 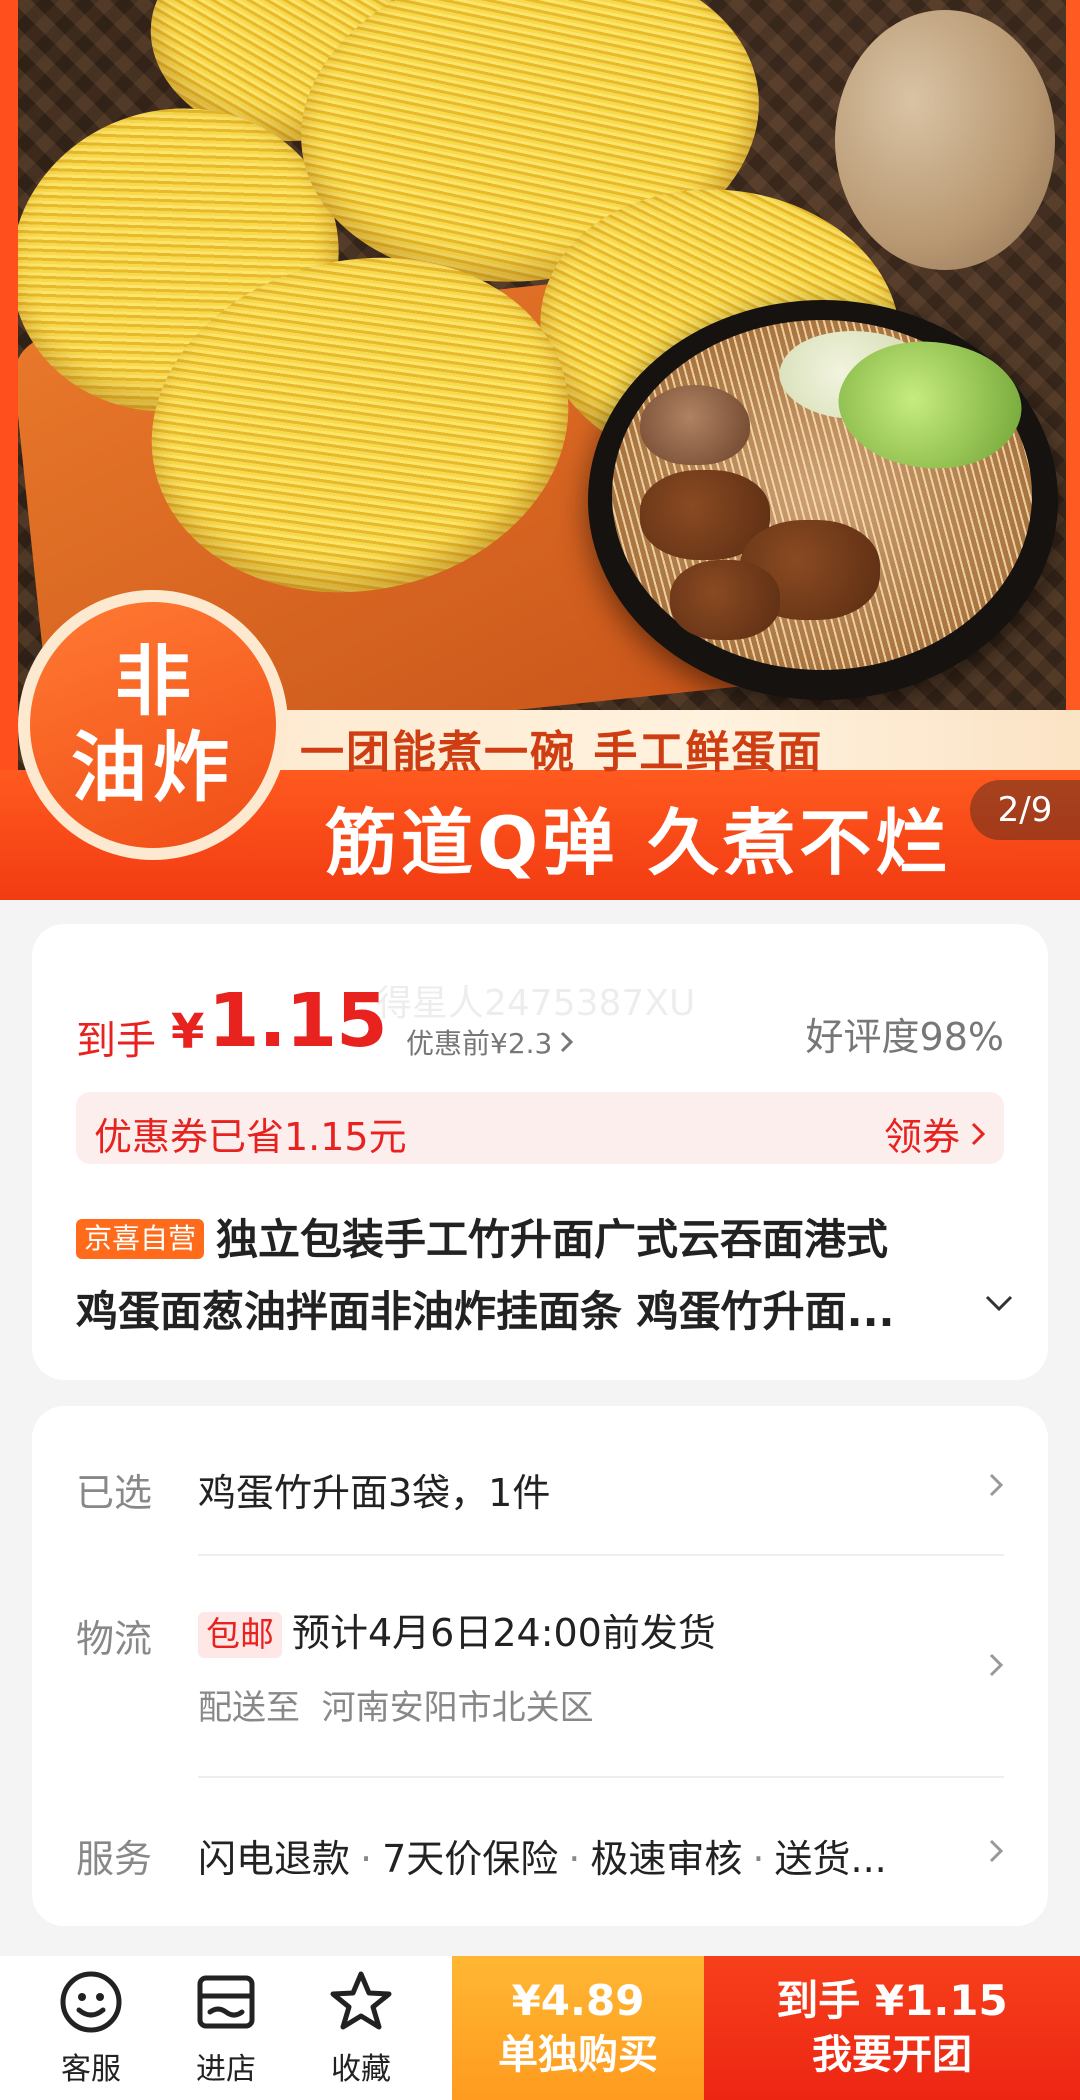 What do you see at coordinates (114, 1859) in the screenshot?
I see `service-label: 服务` at bounding box center [114, 1859].